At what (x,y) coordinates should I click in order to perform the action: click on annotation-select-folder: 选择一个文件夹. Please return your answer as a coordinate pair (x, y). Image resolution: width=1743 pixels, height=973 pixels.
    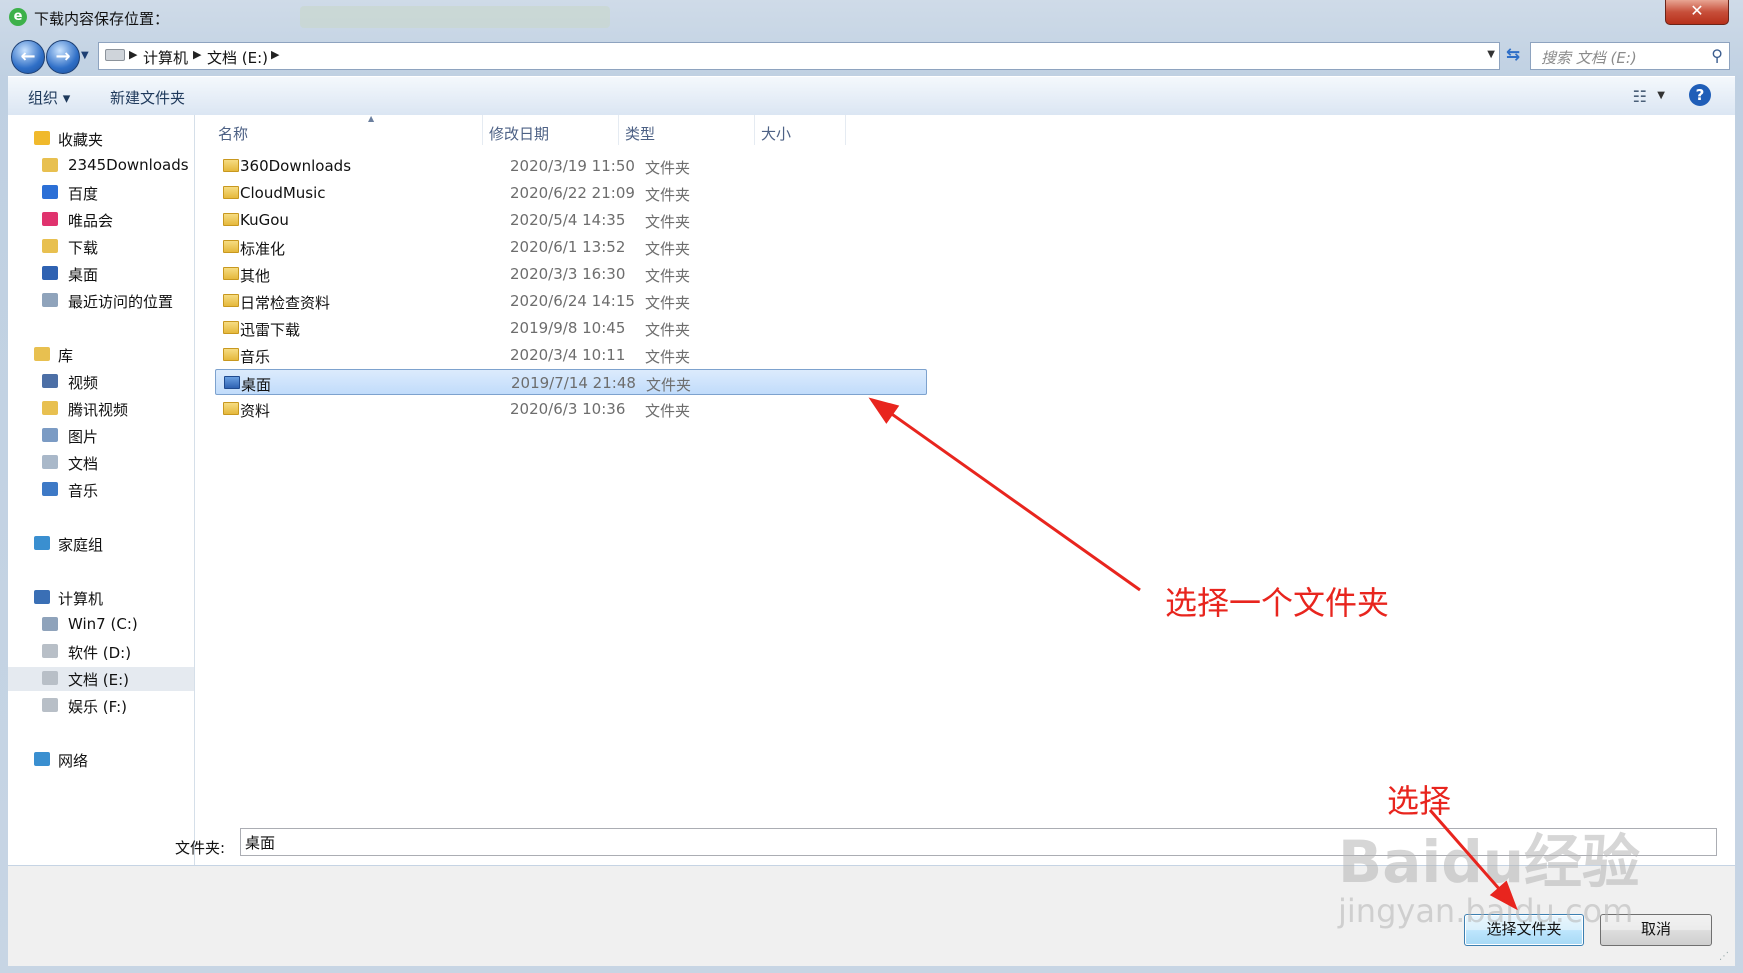
    Looking at the image, I should click on (1277, 603).